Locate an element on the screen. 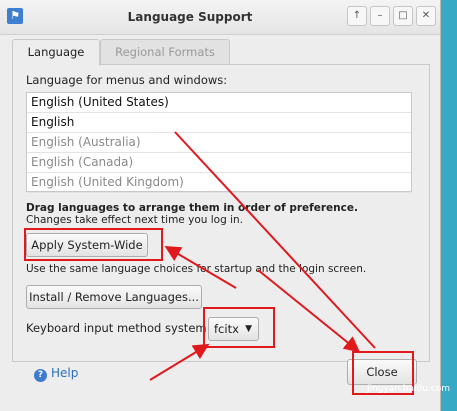 Image resolution: width=457 pixels, height=411 pixels. arrow-to-keyboard is located at coordinates (179, 362).